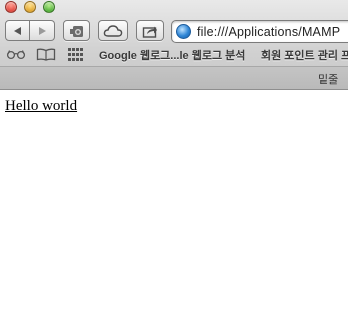  I want to click on globe-icon, so click(183, 31).